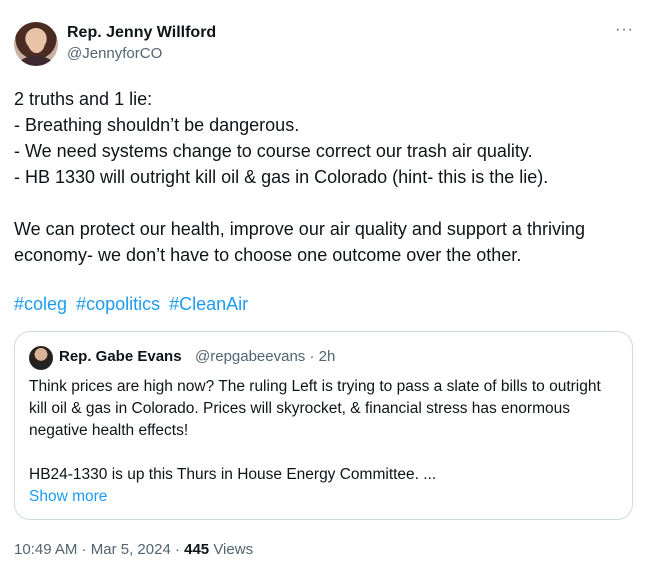 The image size is (650, 579). What do you see at coordinates (36, 61) in the screenshot?
I see `avatar-shirt` at bounding box center [36, 61].